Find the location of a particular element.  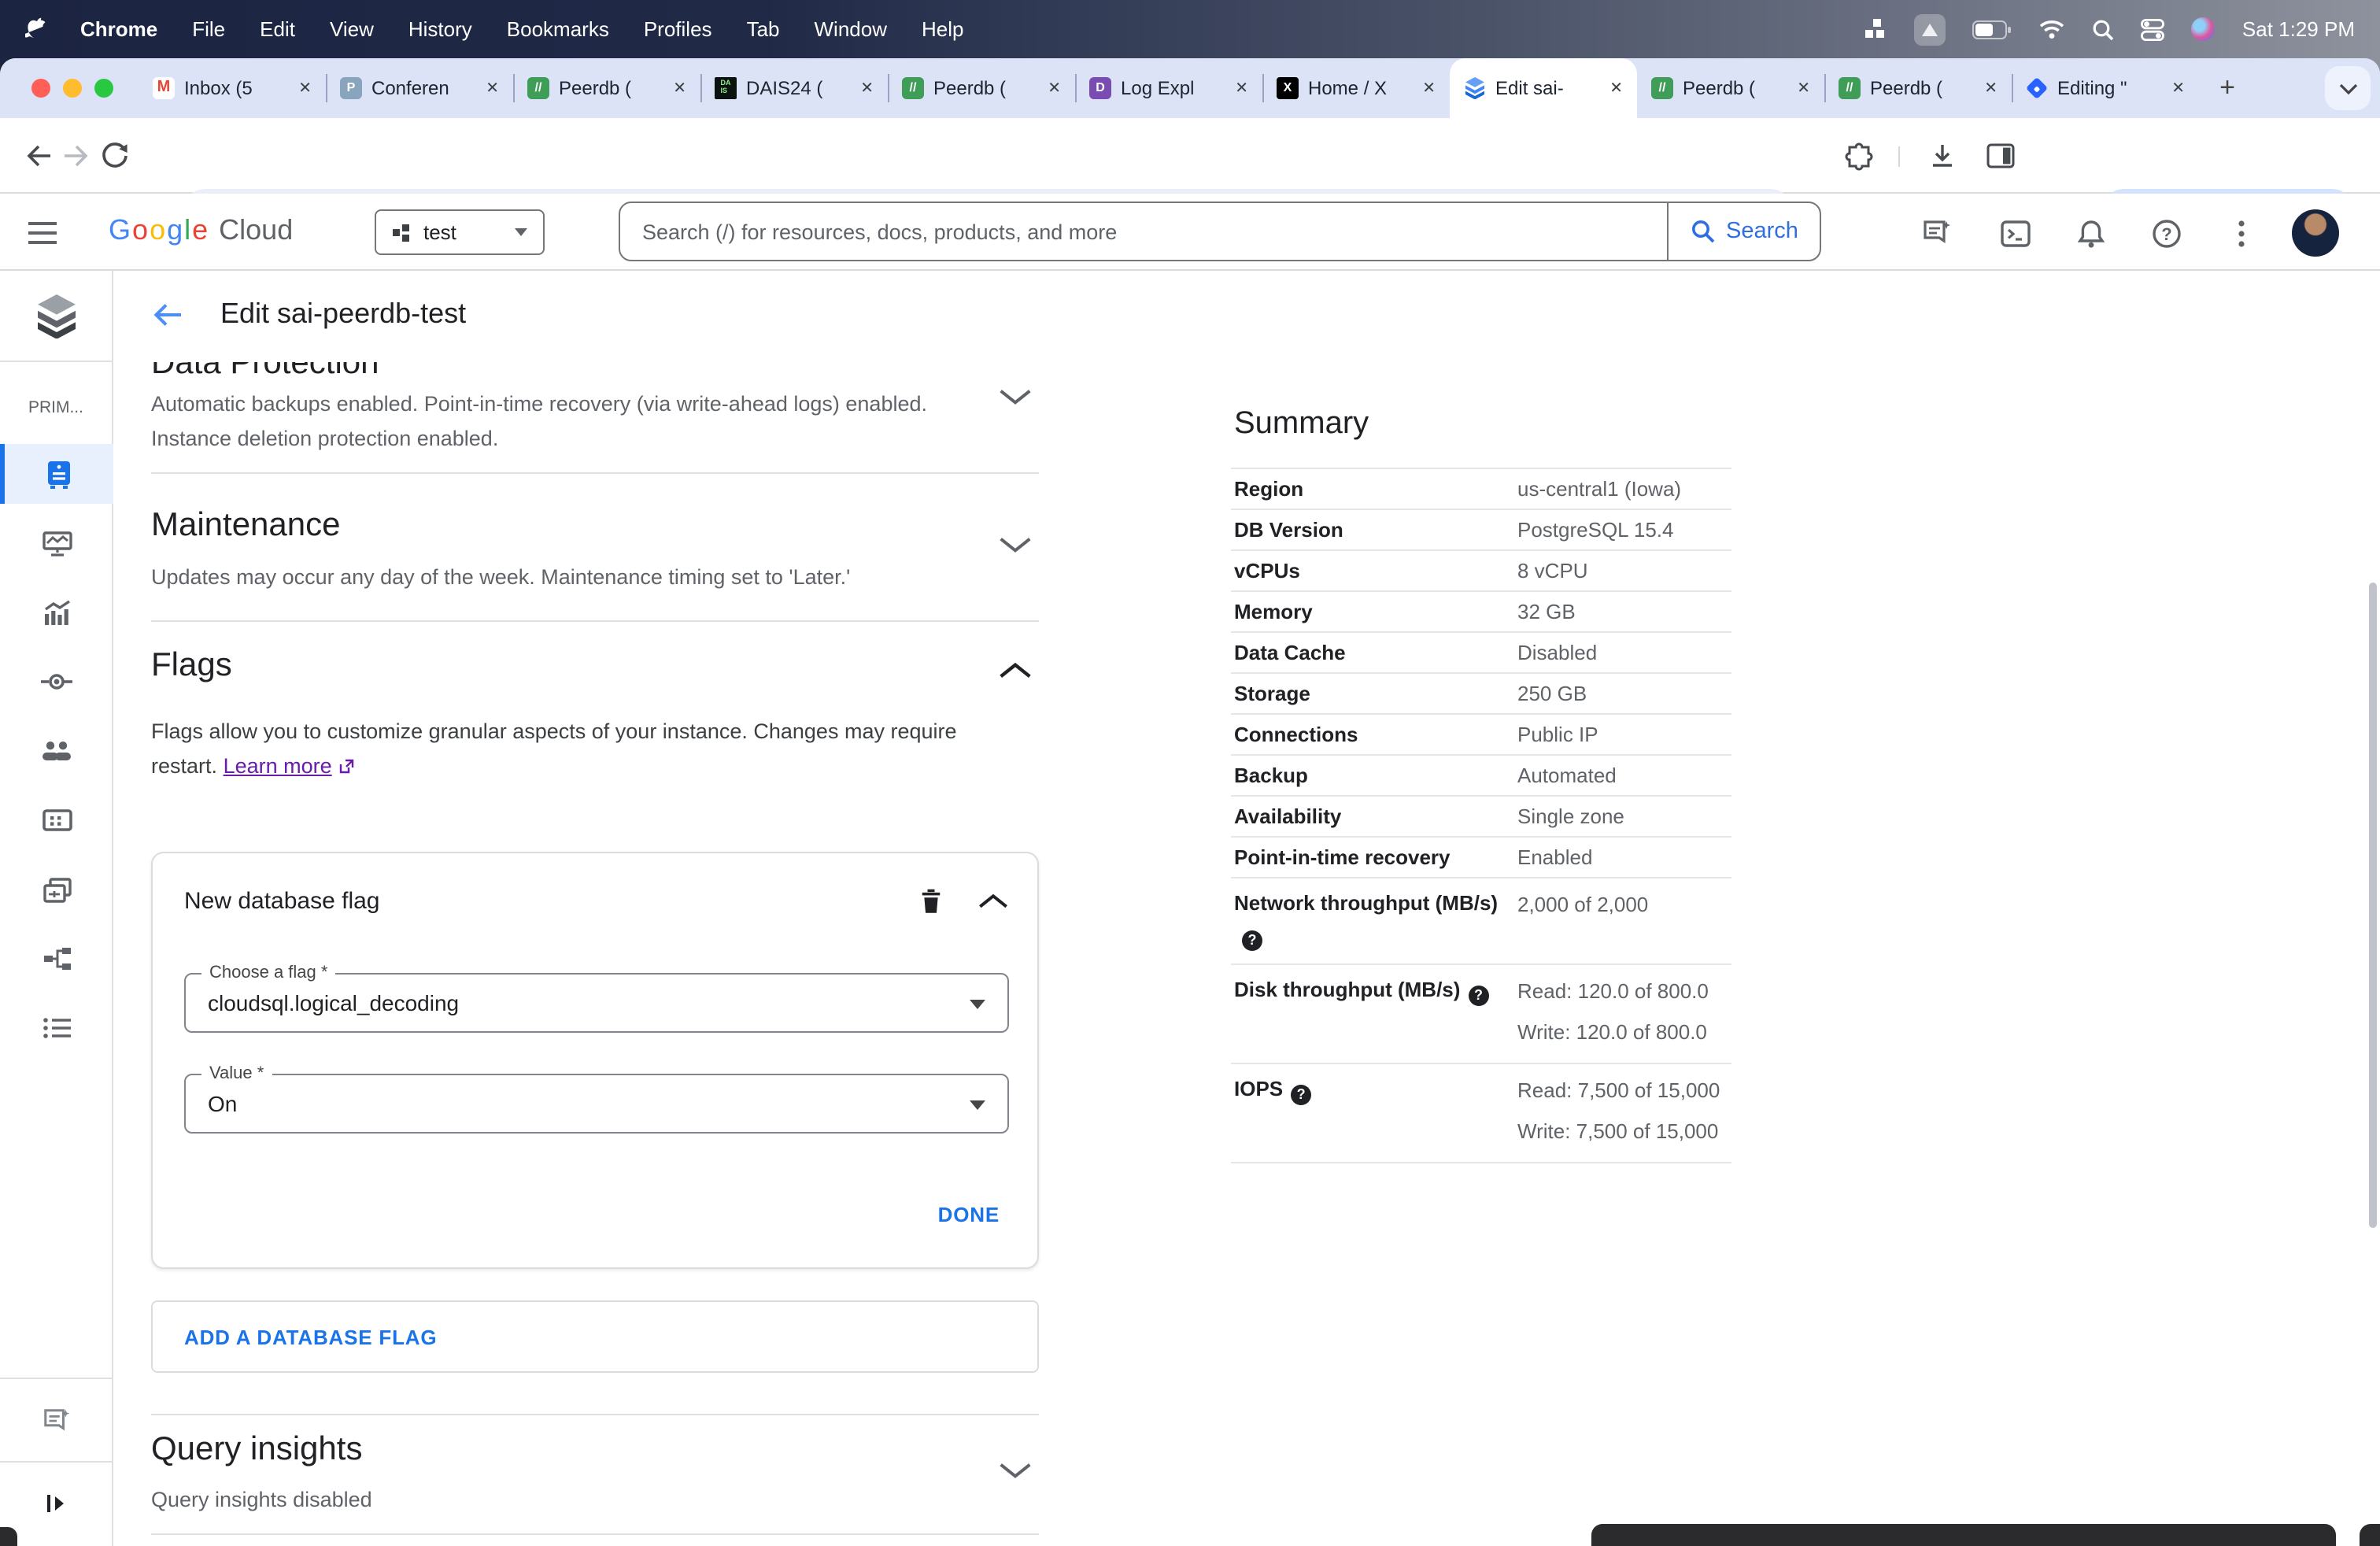

scrollbar-thumb is located at coordinates (2373, 905).